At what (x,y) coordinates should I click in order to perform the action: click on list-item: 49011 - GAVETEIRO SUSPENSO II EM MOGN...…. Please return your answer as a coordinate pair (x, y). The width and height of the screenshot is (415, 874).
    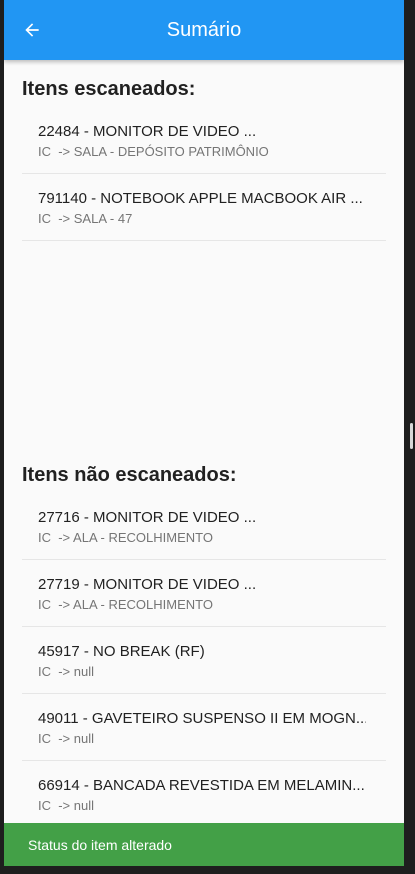
    Looking at the image, I should click on (204, 727).